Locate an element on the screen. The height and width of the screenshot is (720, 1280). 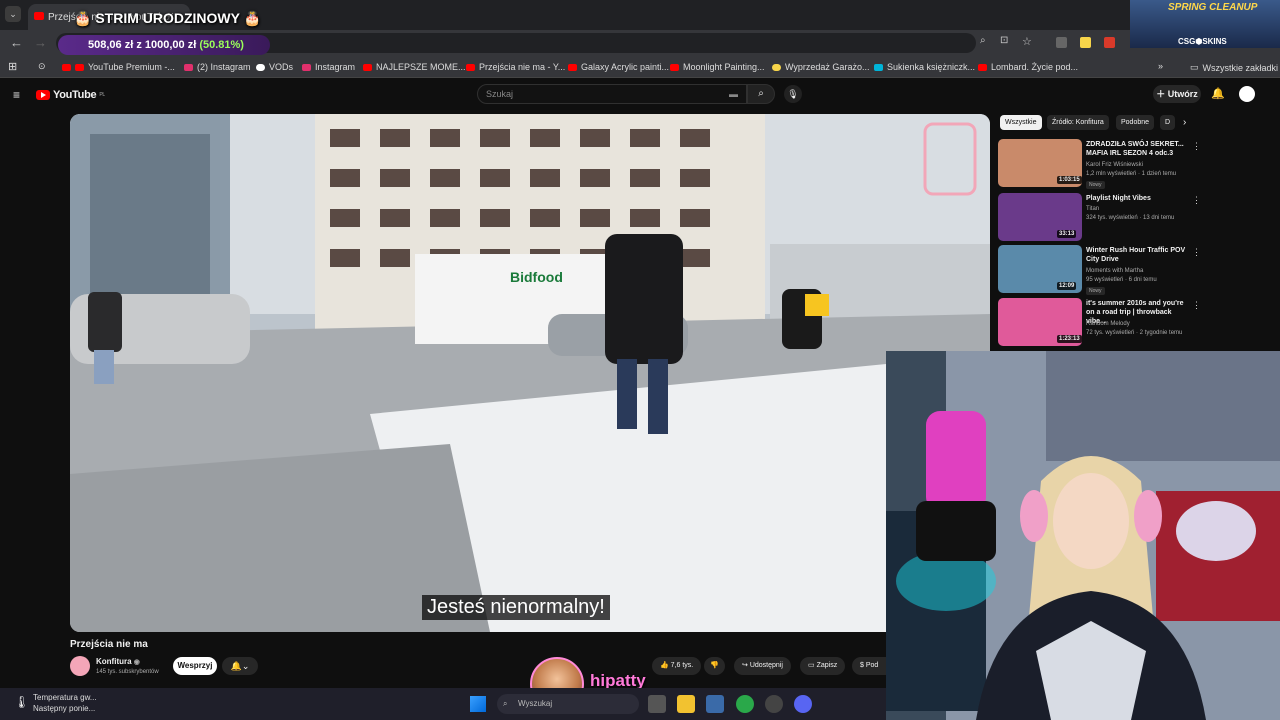
task-view-icon is located at coordinates (657, 704).